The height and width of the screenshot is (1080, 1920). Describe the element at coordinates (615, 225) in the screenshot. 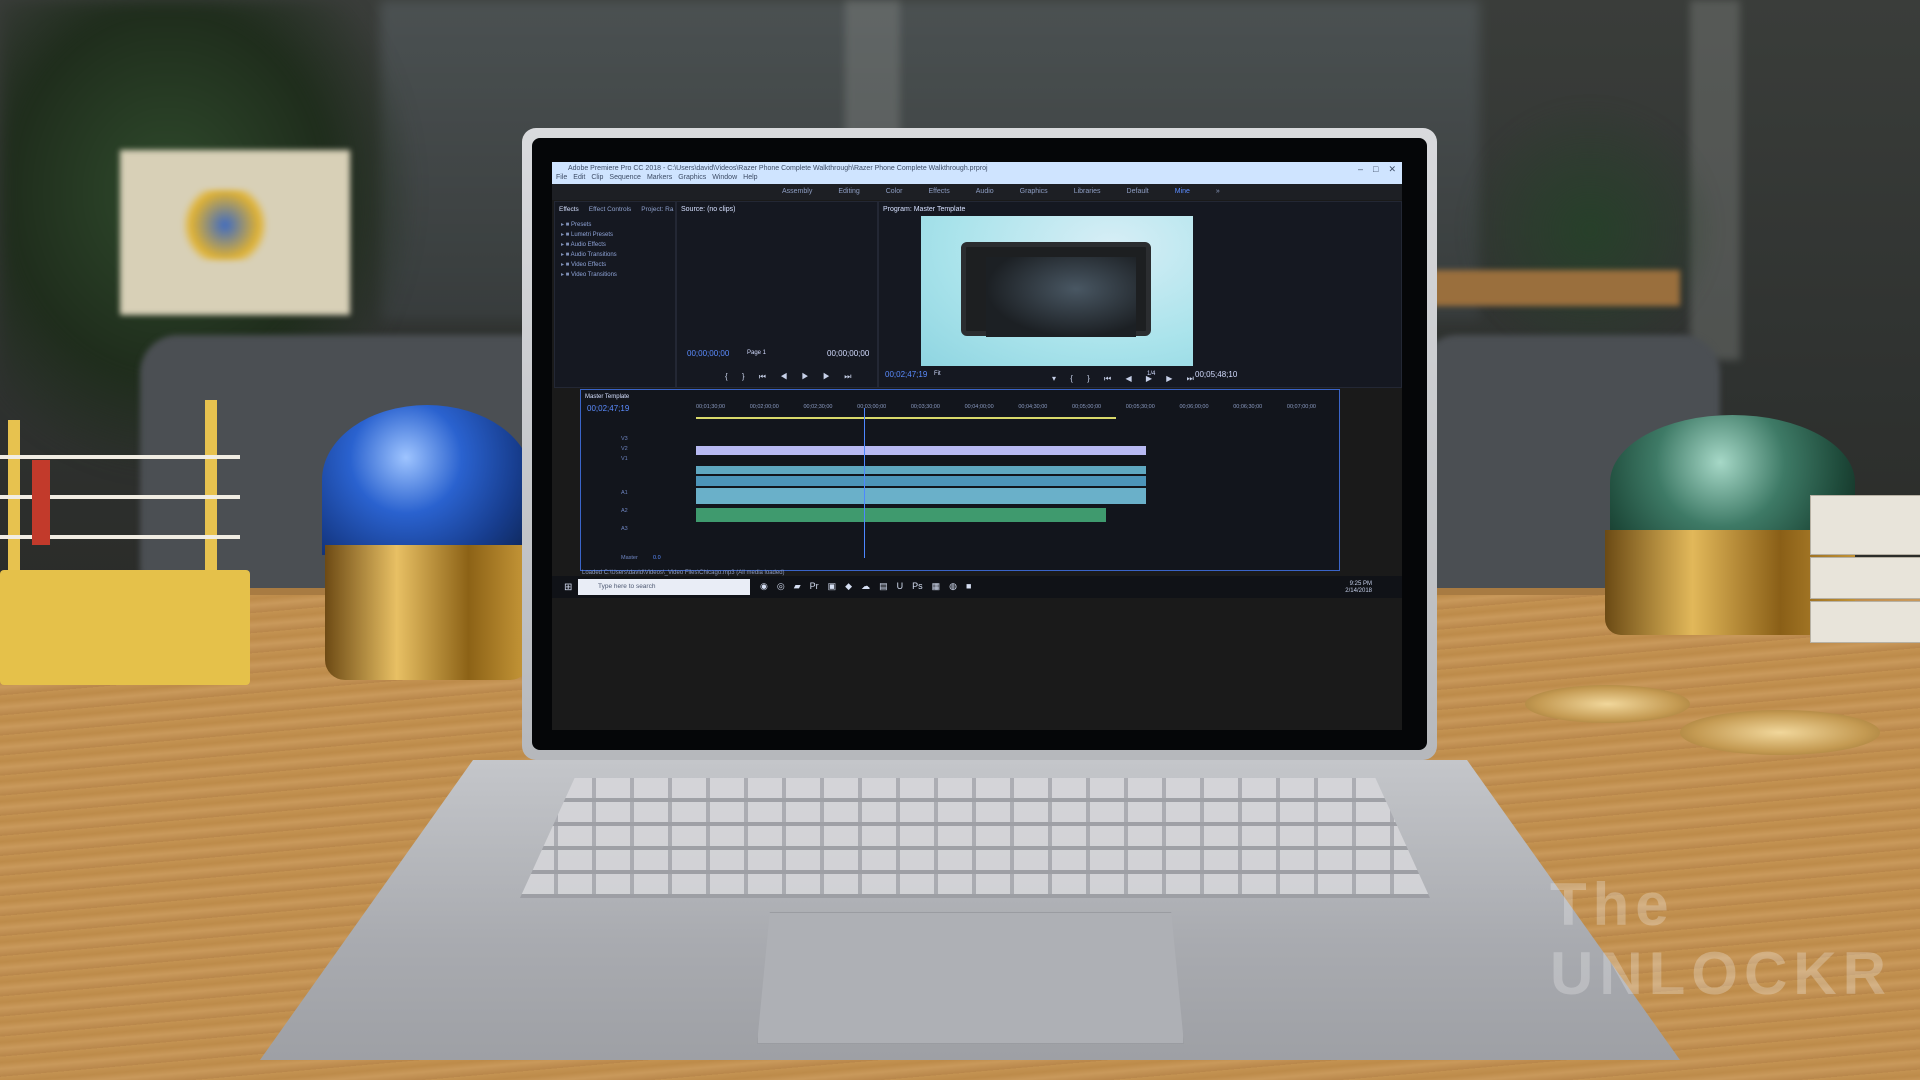

I see `effects-folder-presets: Presets` at that location.